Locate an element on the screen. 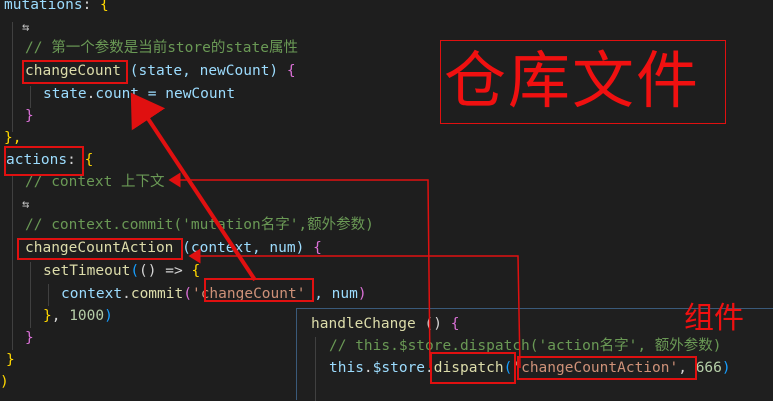 The height and width of the screenshot is (401, 773). arrow-to-mutation is located at coordinates (193, 187).